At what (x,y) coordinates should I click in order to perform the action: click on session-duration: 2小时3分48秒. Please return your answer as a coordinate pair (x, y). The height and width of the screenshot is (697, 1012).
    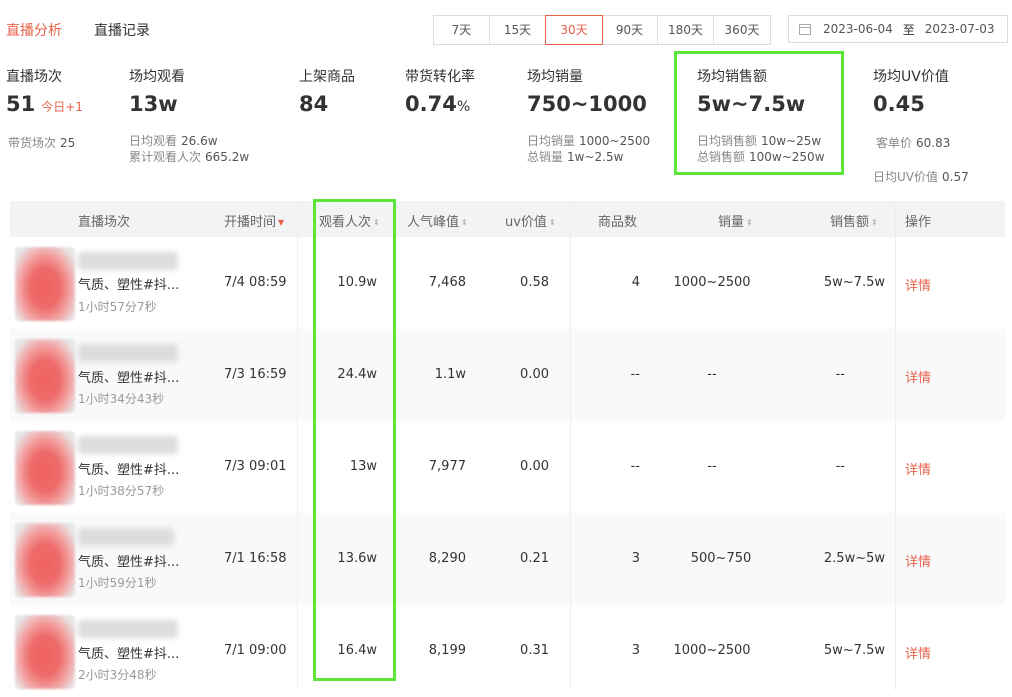
    Looking at the image, I should click on (117, 675).